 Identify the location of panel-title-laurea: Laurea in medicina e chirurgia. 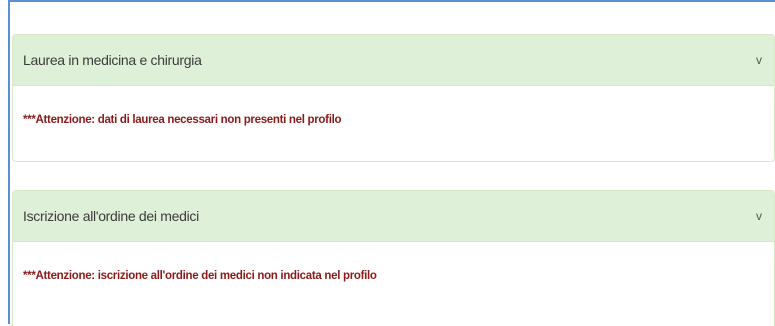
(112, 60).